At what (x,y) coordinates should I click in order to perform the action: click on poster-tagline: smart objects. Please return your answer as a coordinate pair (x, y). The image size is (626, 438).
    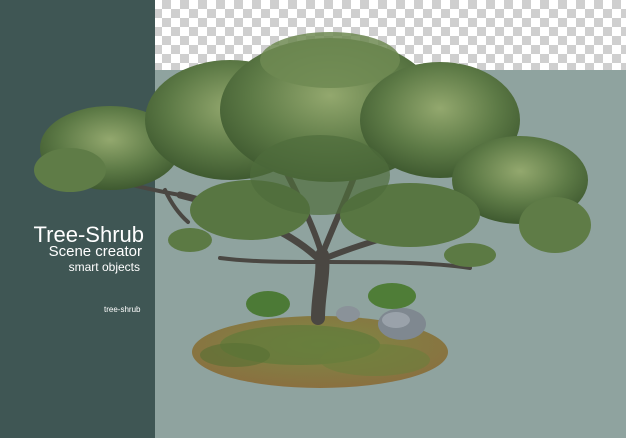
    Looking at the image, I should click on (104, 267).